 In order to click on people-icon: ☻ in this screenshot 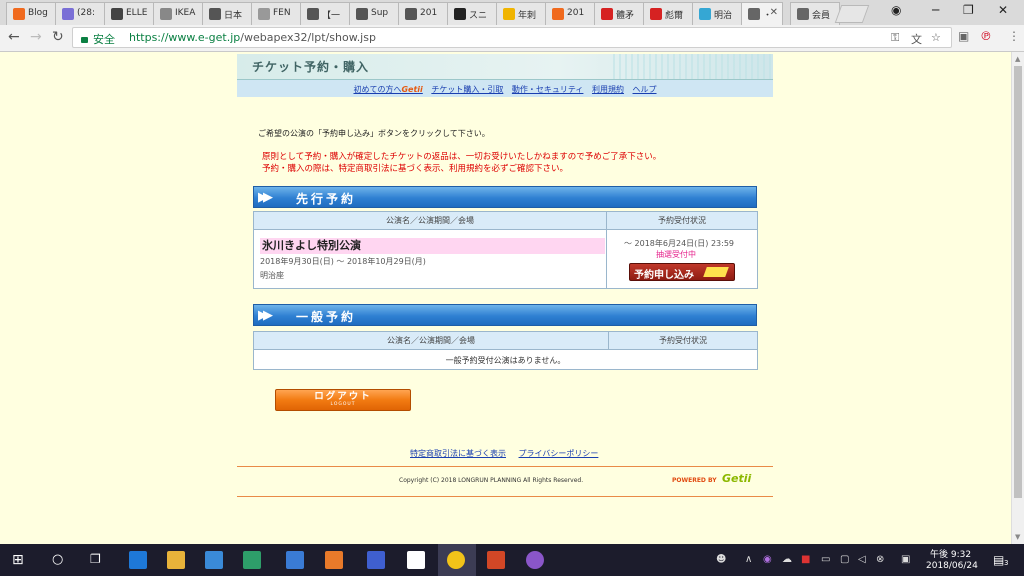, I will do `click(721, 559)`.